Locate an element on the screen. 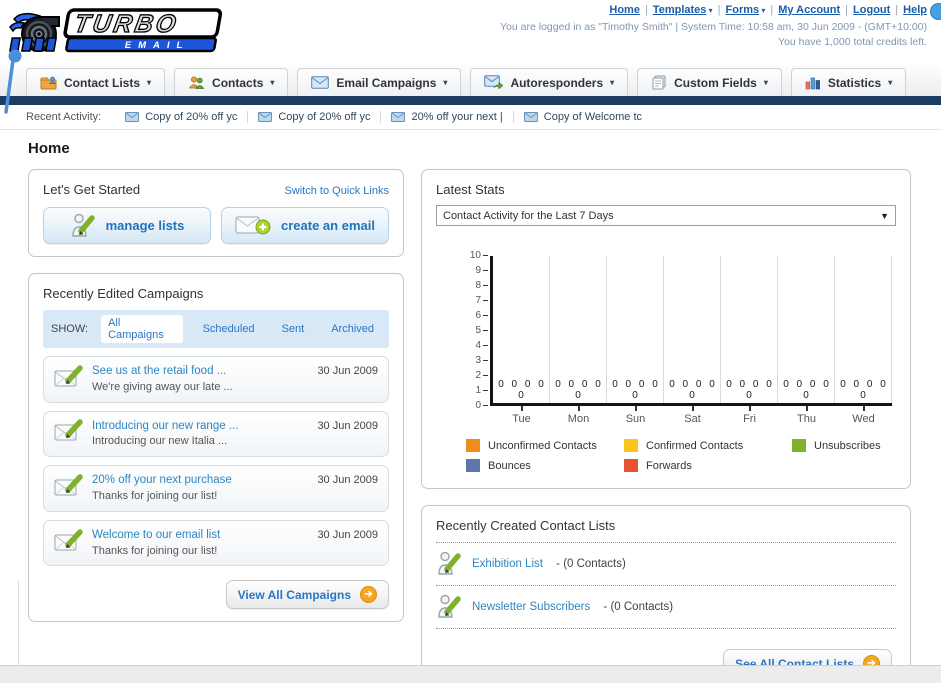 This screenshot has height=683, width=941. nav-link-logout: Logout is located at coordinates (871, 10).